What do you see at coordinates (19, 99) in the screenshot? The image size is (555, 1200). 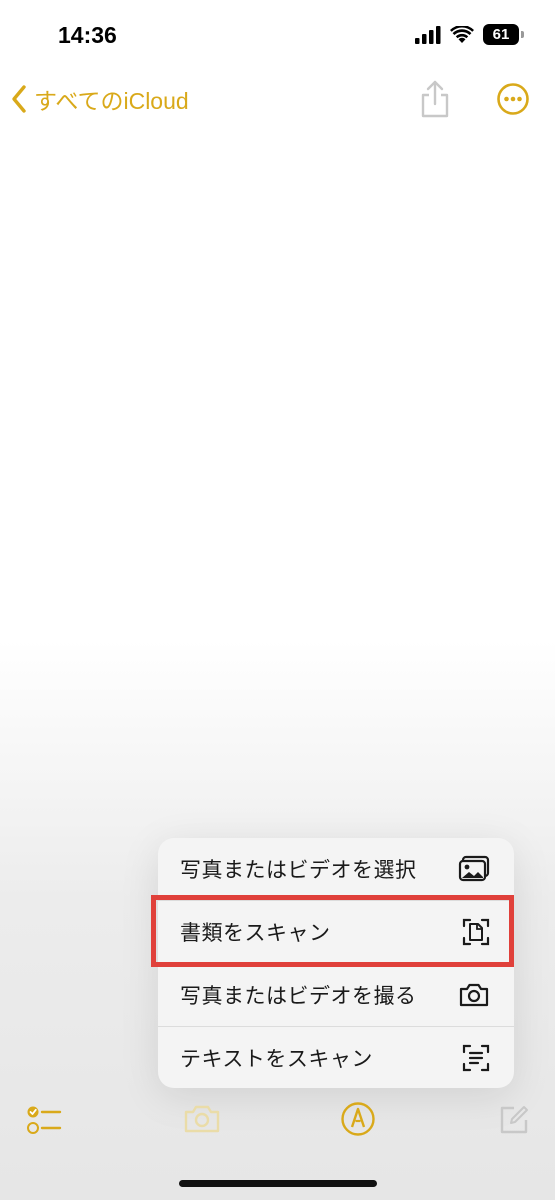 I see `chevron-left-icon` at bounding box center [19, 99].